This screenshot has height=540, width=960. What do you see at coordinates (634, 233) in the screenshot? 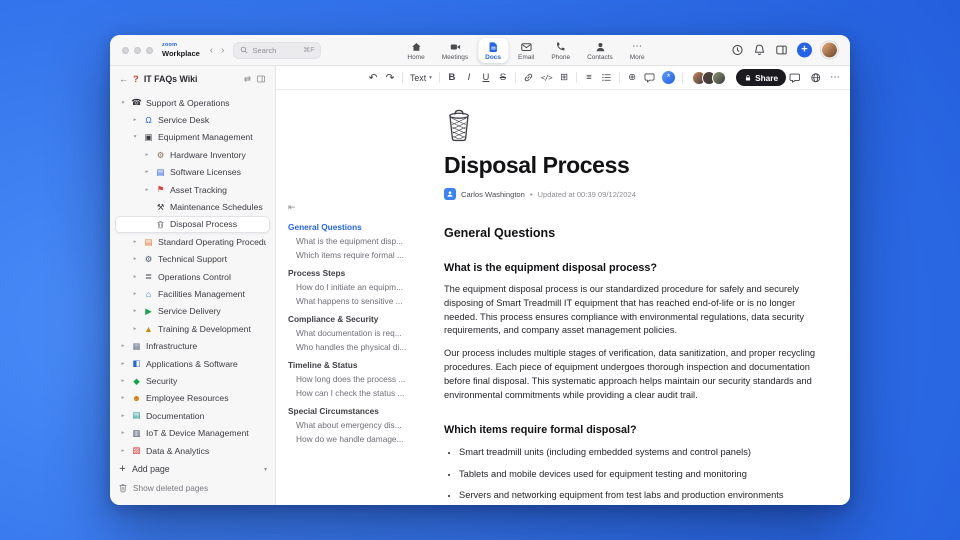
I see `doc-heading-general-questions: General Questions` at bounding box center [634, 233].